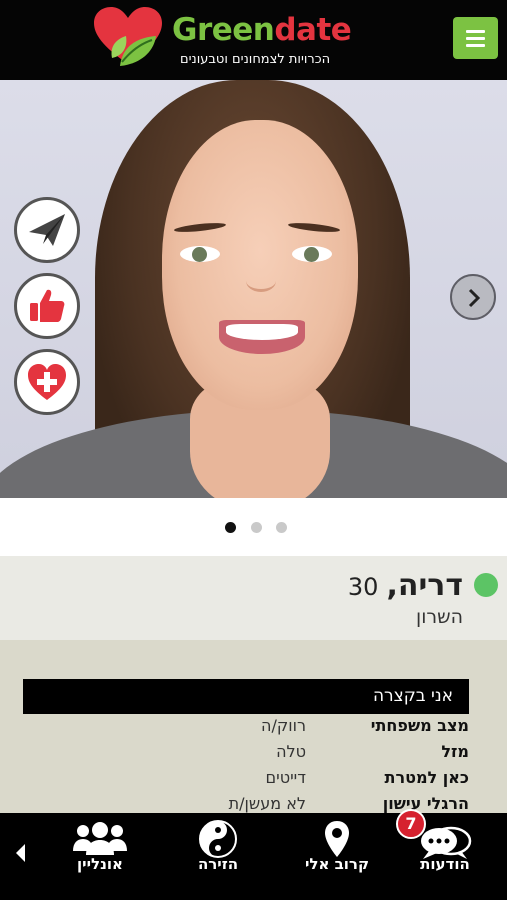 The width and height of the screenshot is (507, 900). What do you see at coordinates (336, 864) in the screenshot?
I see `nav-label: קרוב אלי` at bounding box center [336, 864].